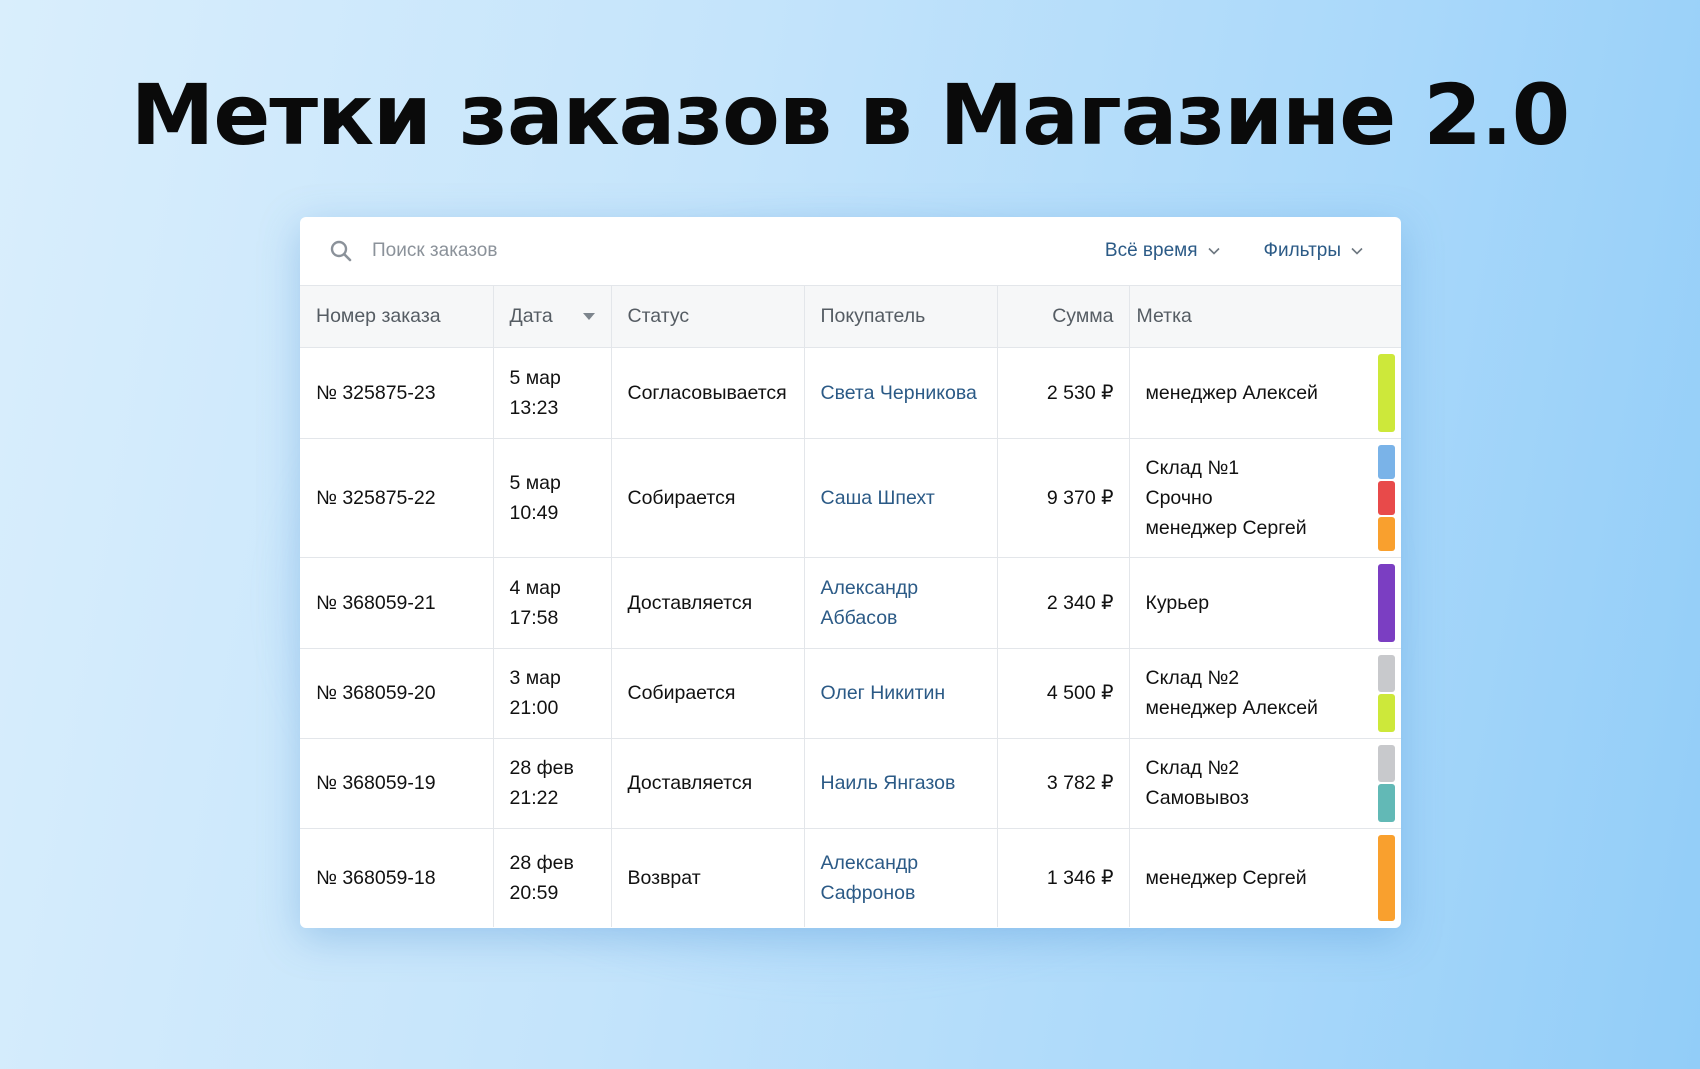 The image size is (1700, 1069). I want to click on order-tags-cell: Склад №1 Срочно менеджер Сергей, so click(1265, 498).